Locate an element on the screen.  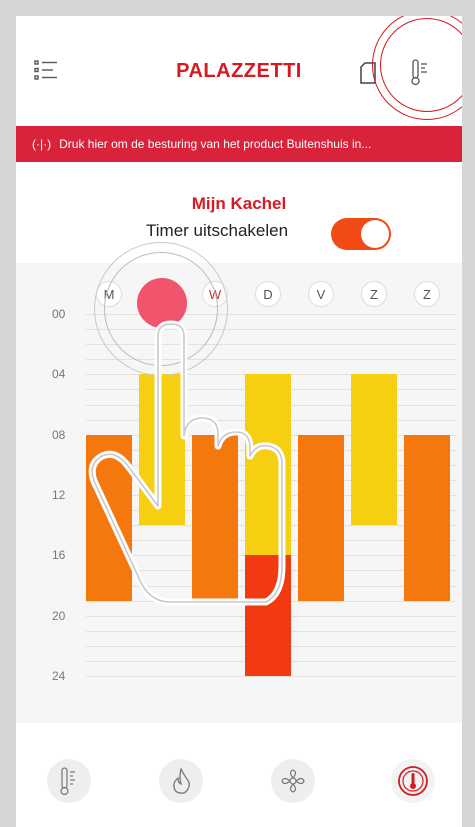
fan-icon is located at coordinates (293, 781).